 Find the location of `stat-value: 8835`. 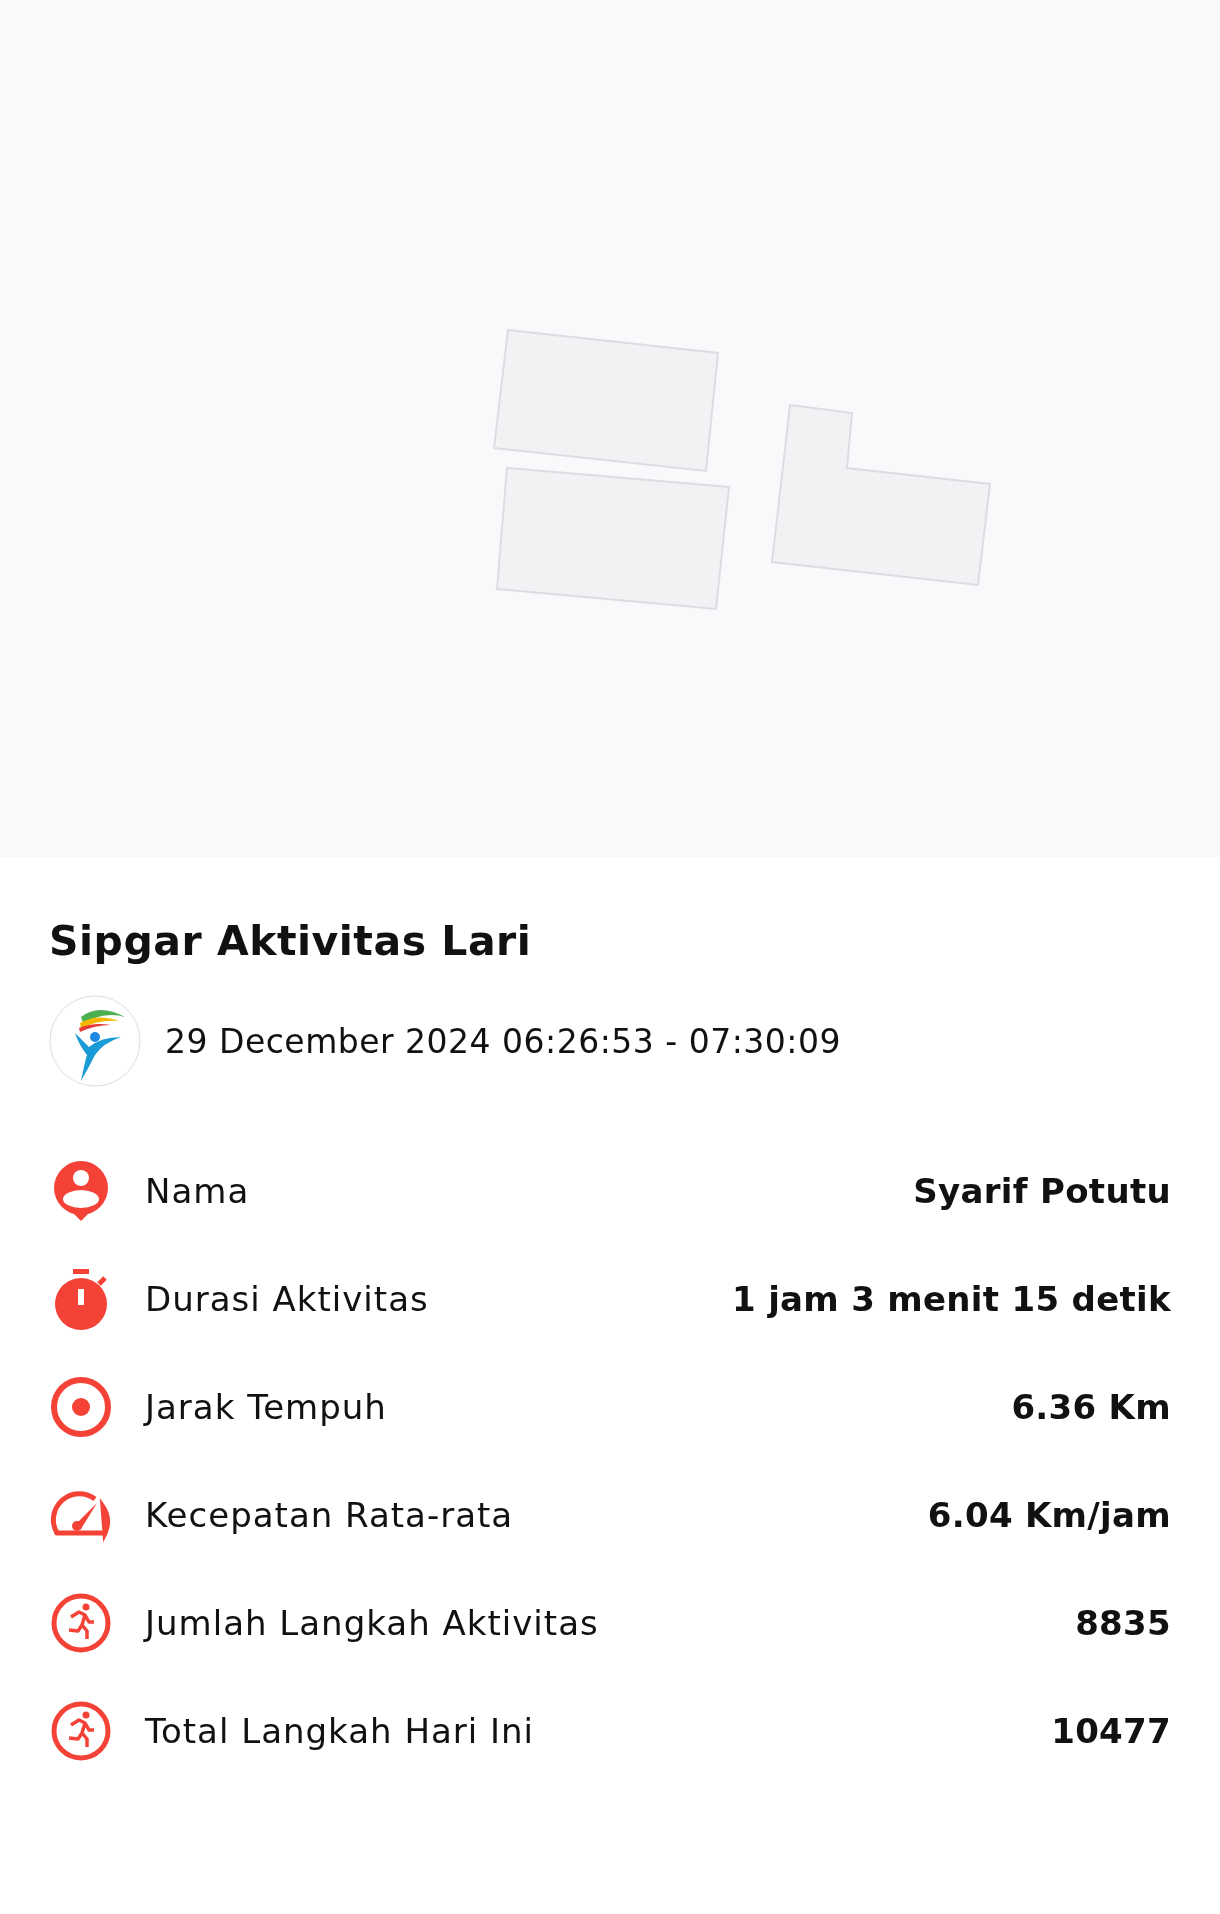

stat-value: 8835 is located at coordinates (1123, 1623).